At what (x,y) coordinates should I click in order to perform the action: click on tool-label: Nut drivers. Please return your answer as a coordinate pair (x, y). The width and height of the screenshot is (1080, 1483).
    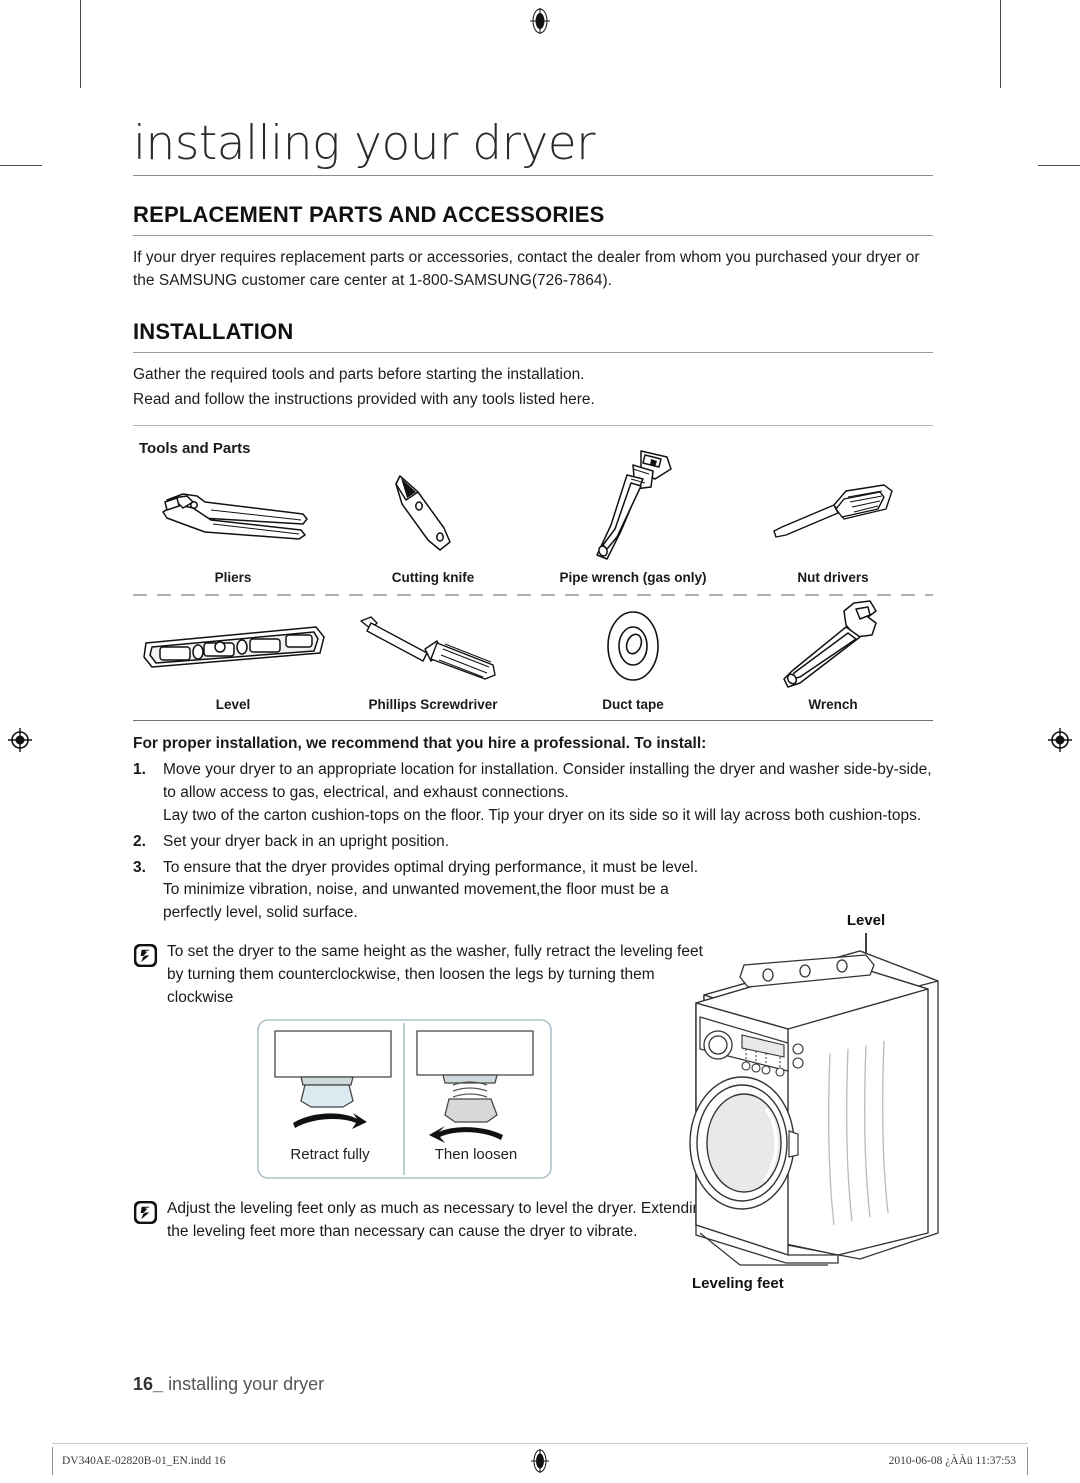
    Looking at the image, I should click on (833, 577).